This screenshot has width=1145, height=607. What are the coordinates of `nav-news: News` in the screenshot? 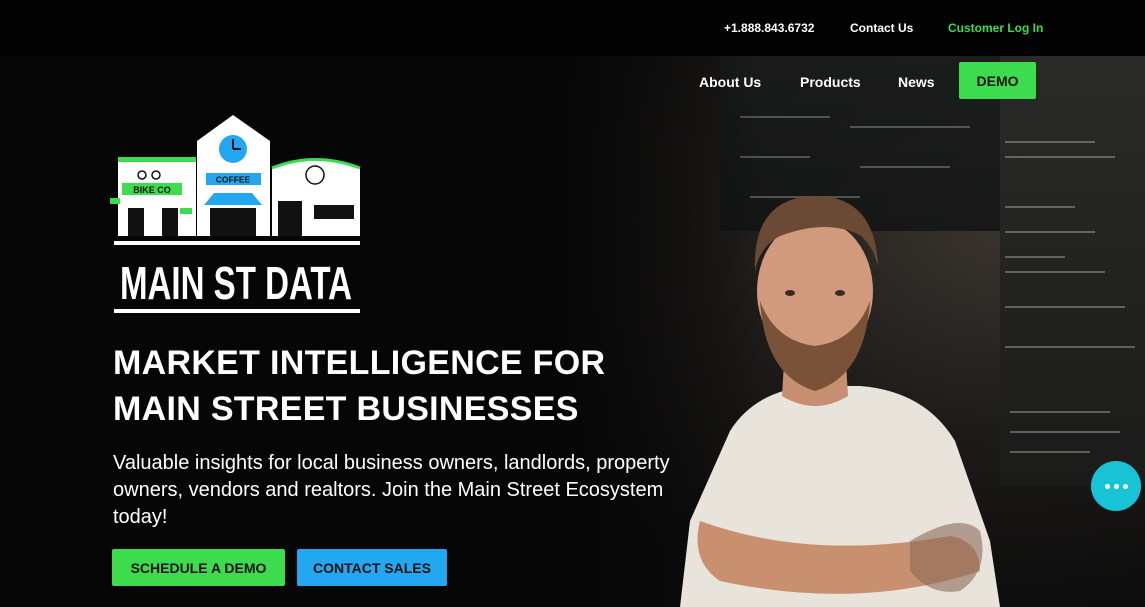 It's located at (916, 82).